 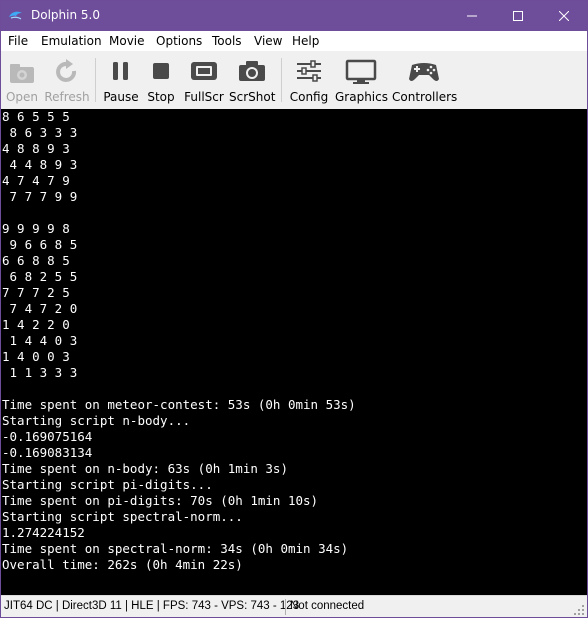 I want to click on maximize-button, so click(x=518, y=16).